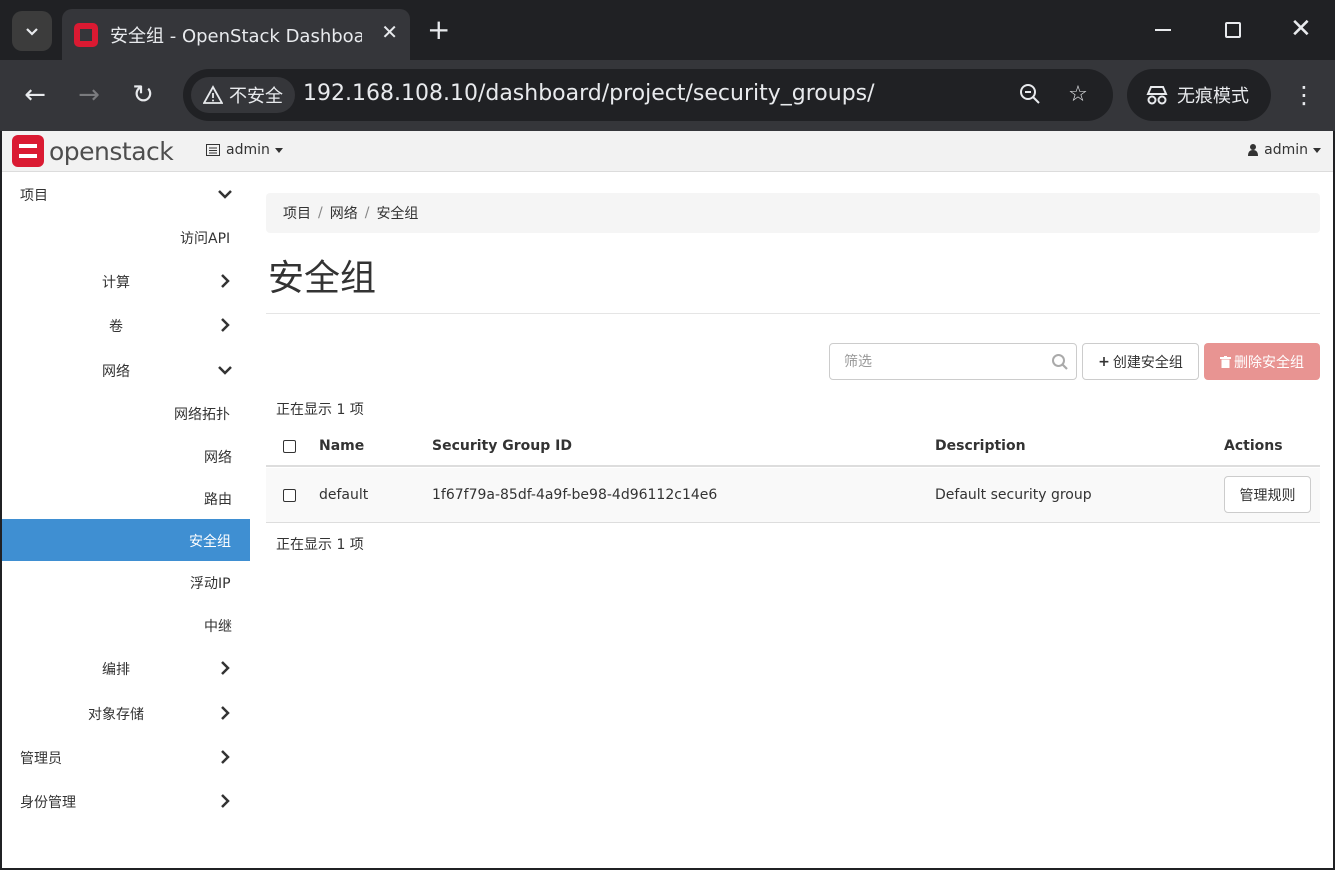 This screenshot has height=870, width=1335. What do you see at coordinates (1157, 95) in the screenshot?
I see `incognito-icon` at bounding box center [1157, 95].